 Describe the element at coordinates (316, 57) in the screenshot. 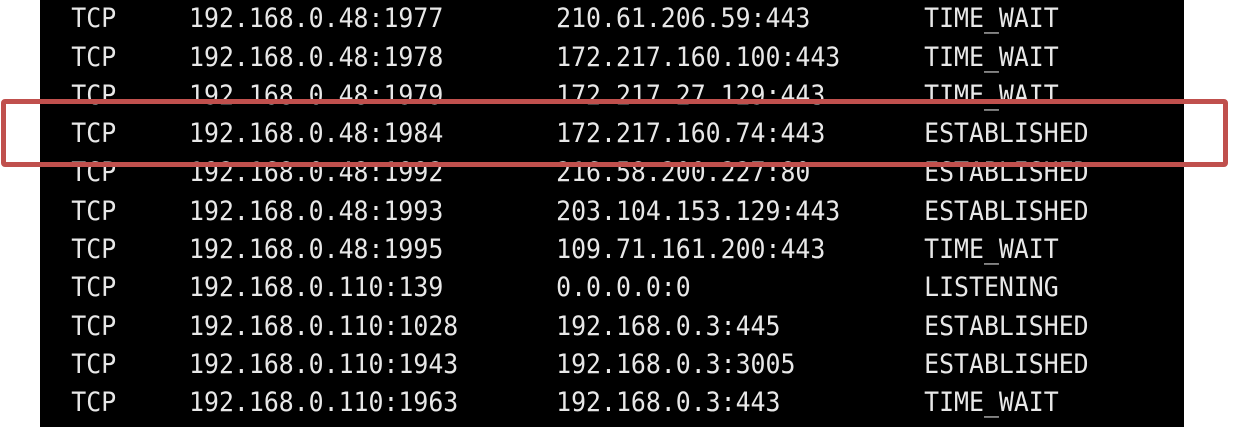

I see `local-address-cell: 192.168.0.48:1978` at that location.